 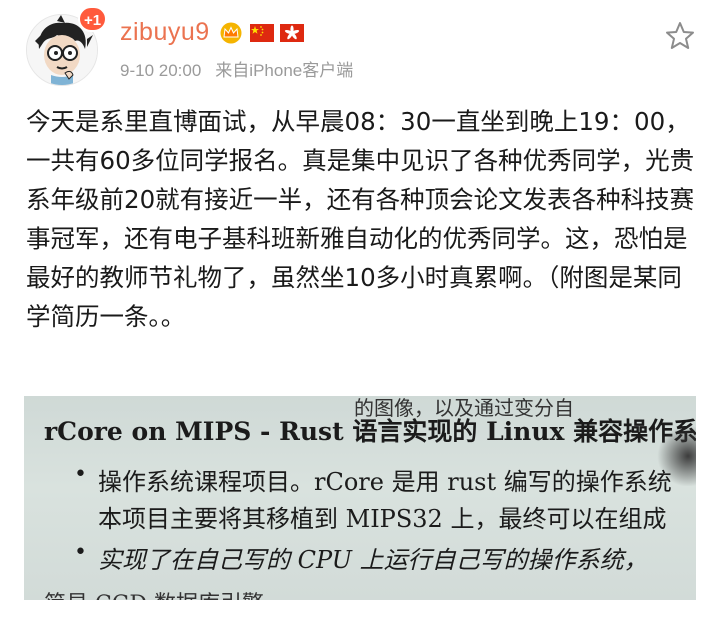 What do you see at coordinates (93, 19) in the screenshot?
I see `notification-badge: +1` at bounding box center [93, 19].